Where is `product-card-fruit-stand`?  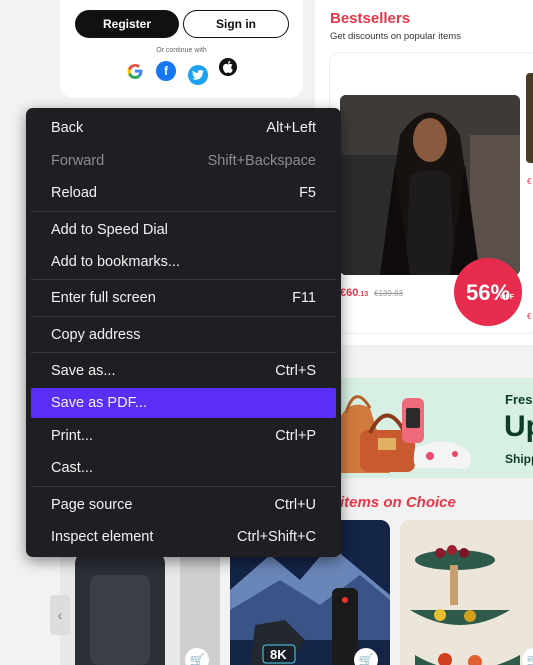
product-card-fruit-stand is located at coordinates (466, 592).